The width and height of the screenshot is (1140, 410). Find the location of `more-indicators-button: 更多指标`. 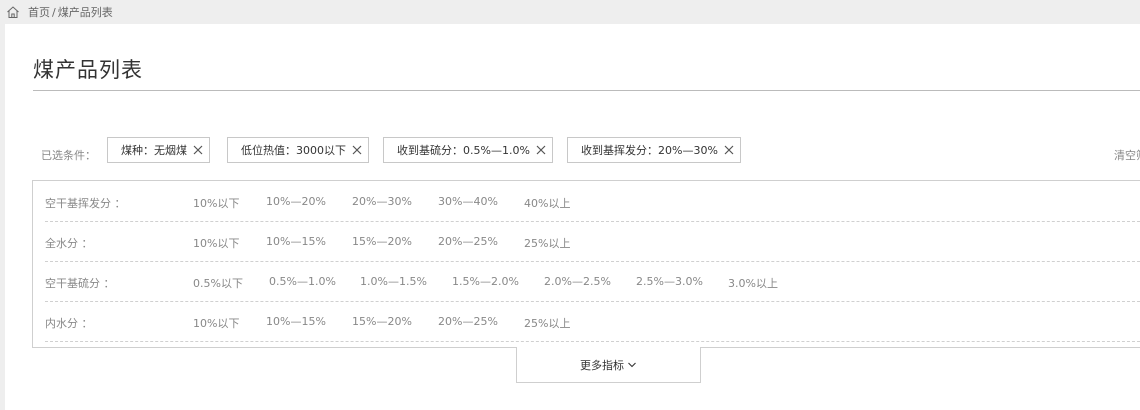

more-indicators-button: 更多指标 is located at coordinates (608, 365).